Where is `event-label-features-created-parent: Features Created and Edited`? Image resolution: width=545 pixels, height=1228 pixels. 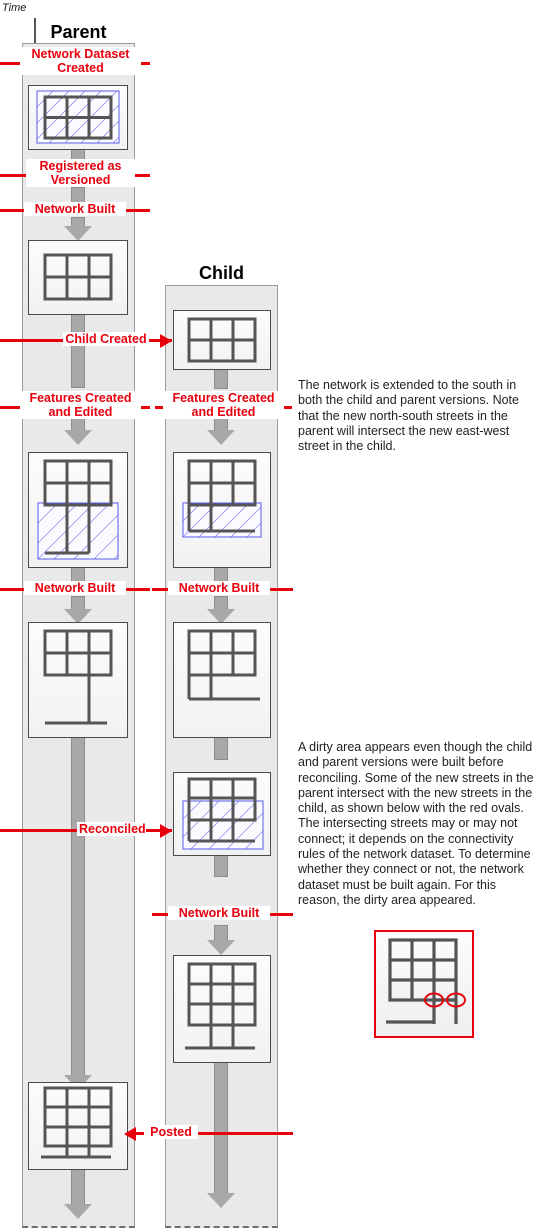
event-label-features-created-parent: Features Created and Edited is located at coordinates (80, 405).